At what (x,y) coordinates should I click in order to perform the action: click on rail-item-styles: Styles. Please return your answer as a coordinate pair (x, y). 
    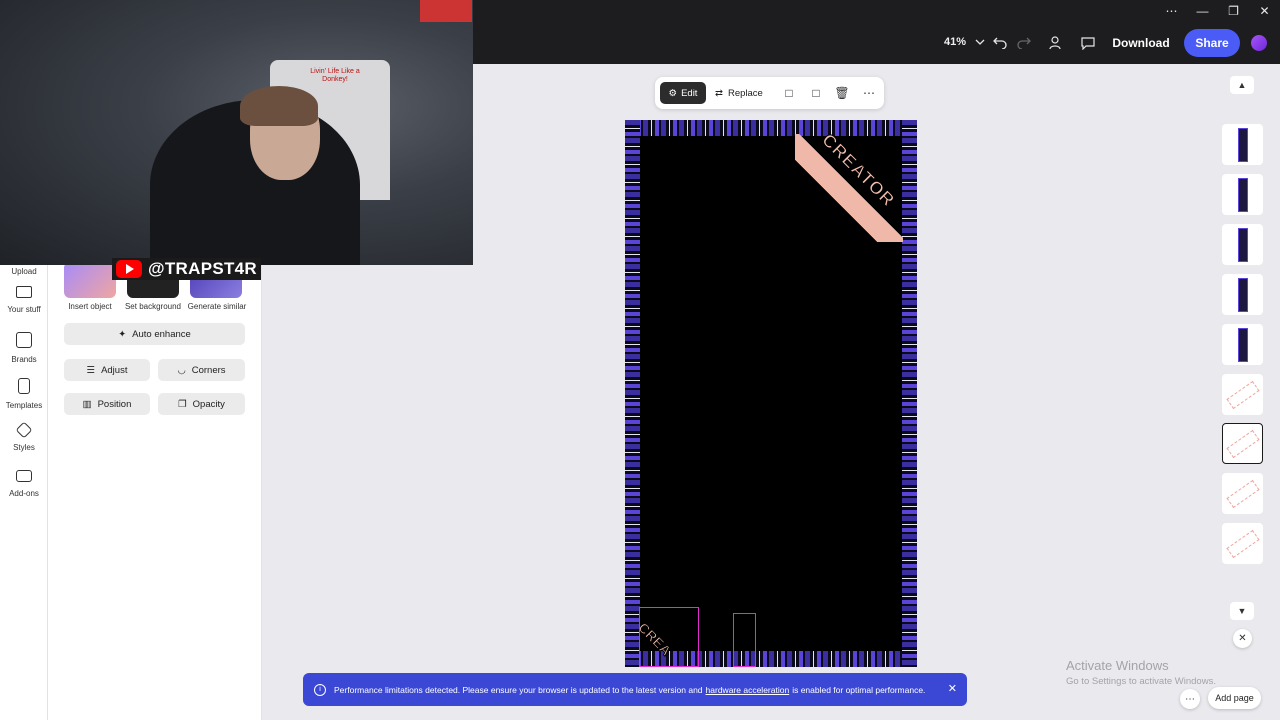
    Looking at the image, I should click on (24, 436).